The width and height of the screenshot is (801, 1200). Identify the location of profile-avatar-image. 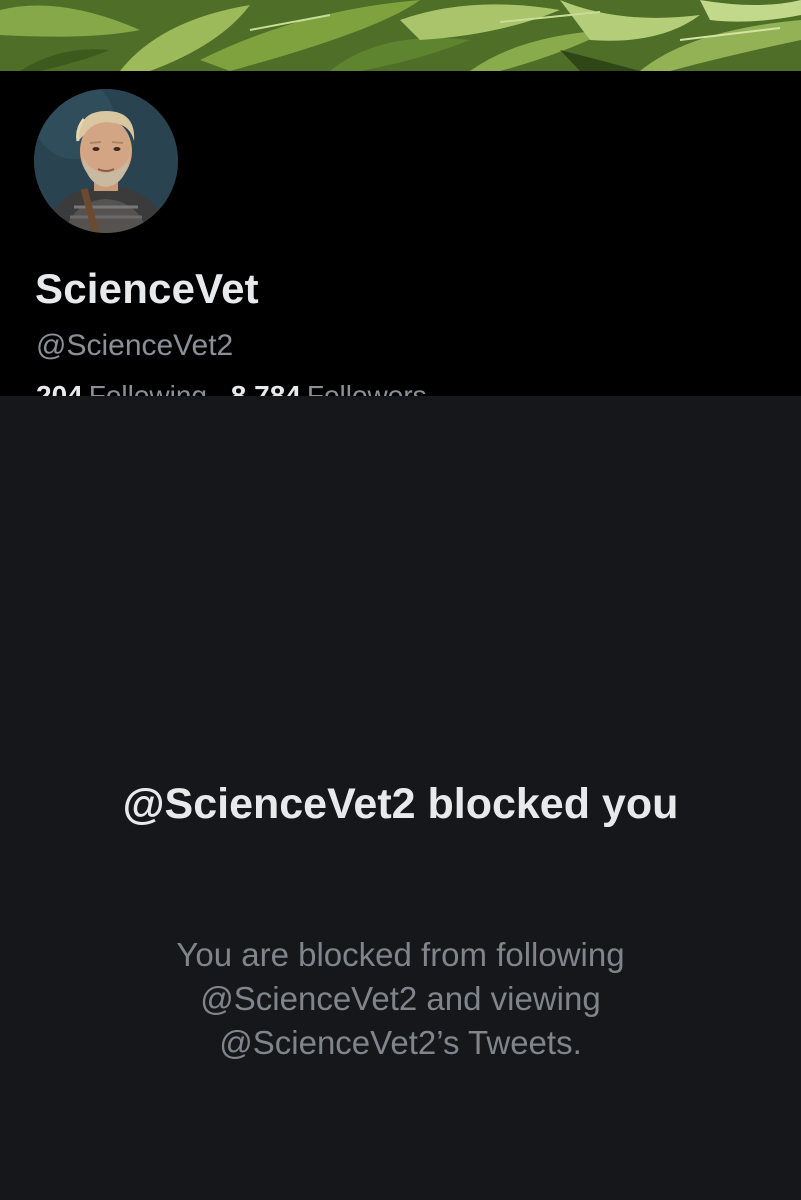
(106, 161).